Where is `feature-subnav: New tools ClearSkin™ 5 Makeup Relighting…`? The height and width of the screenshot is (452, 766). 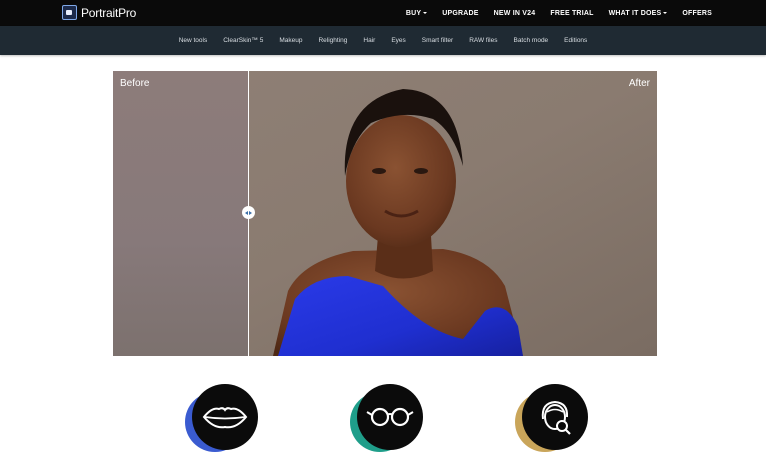 feature-subnav: New tools ClearSkin™ 5 Makeup Relighting… is located at coordinates (383, 40).